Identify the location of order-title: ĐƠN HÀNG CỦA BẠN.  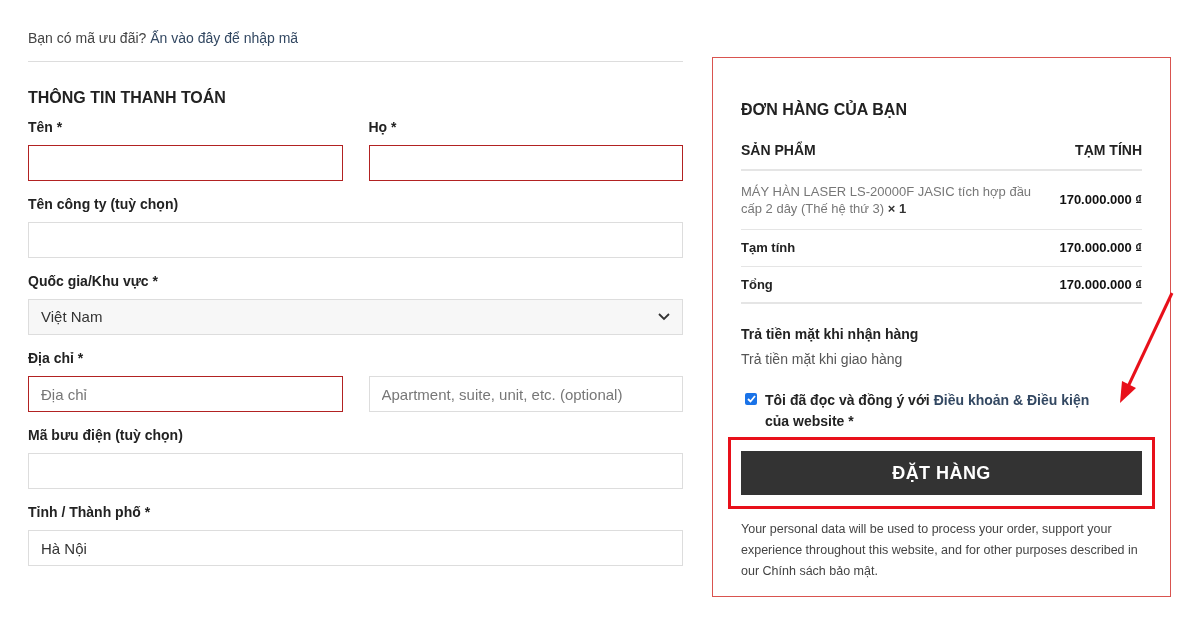
(824, 109).